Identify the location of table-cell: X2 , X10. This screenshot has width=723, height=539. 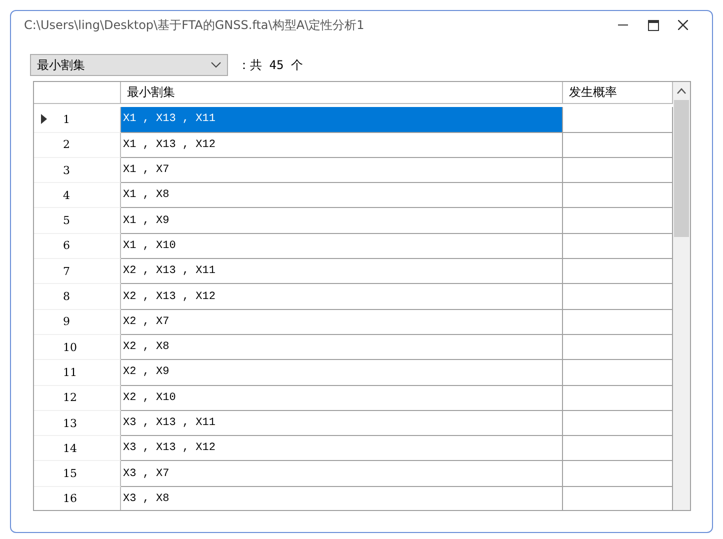
(342, 398).